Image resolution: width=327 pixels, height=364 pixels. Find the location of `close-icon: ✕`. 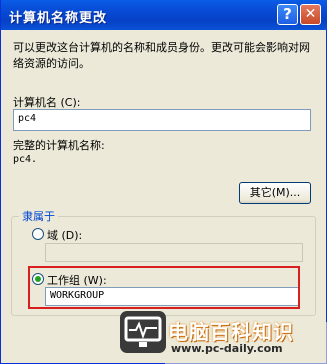

close-icon: ✕ is located at coordinates (310, 14).